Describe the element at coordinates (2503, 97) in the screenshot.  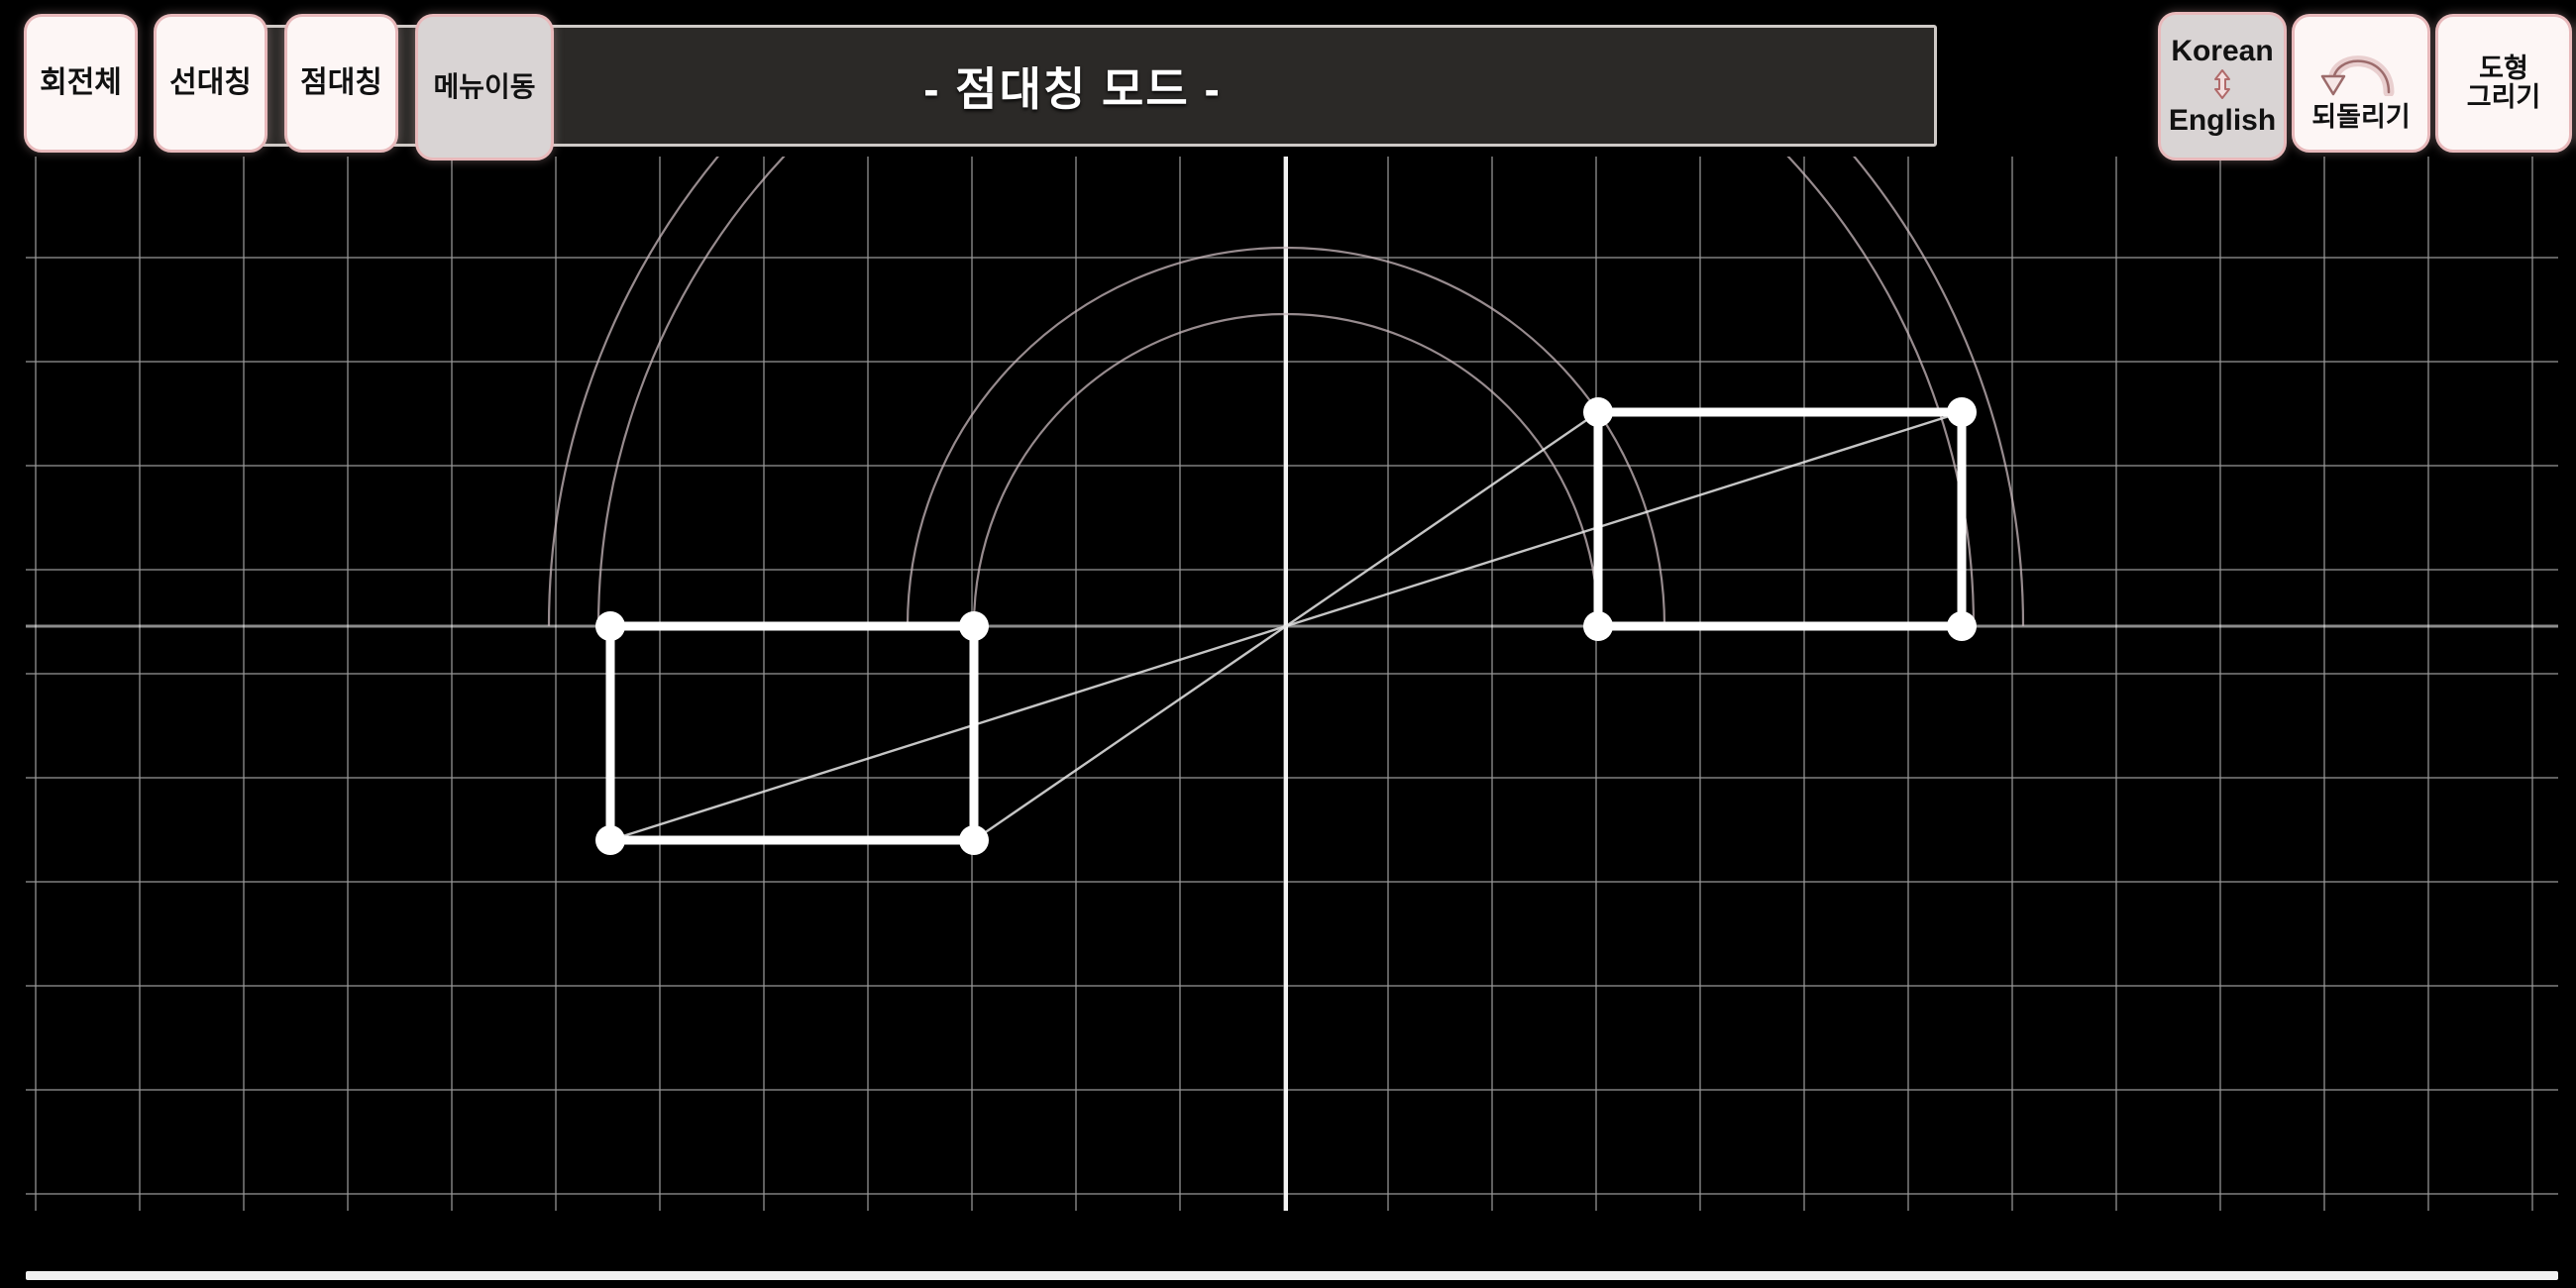
I see `draw-shape-label-bottom: 그리기` at that location.